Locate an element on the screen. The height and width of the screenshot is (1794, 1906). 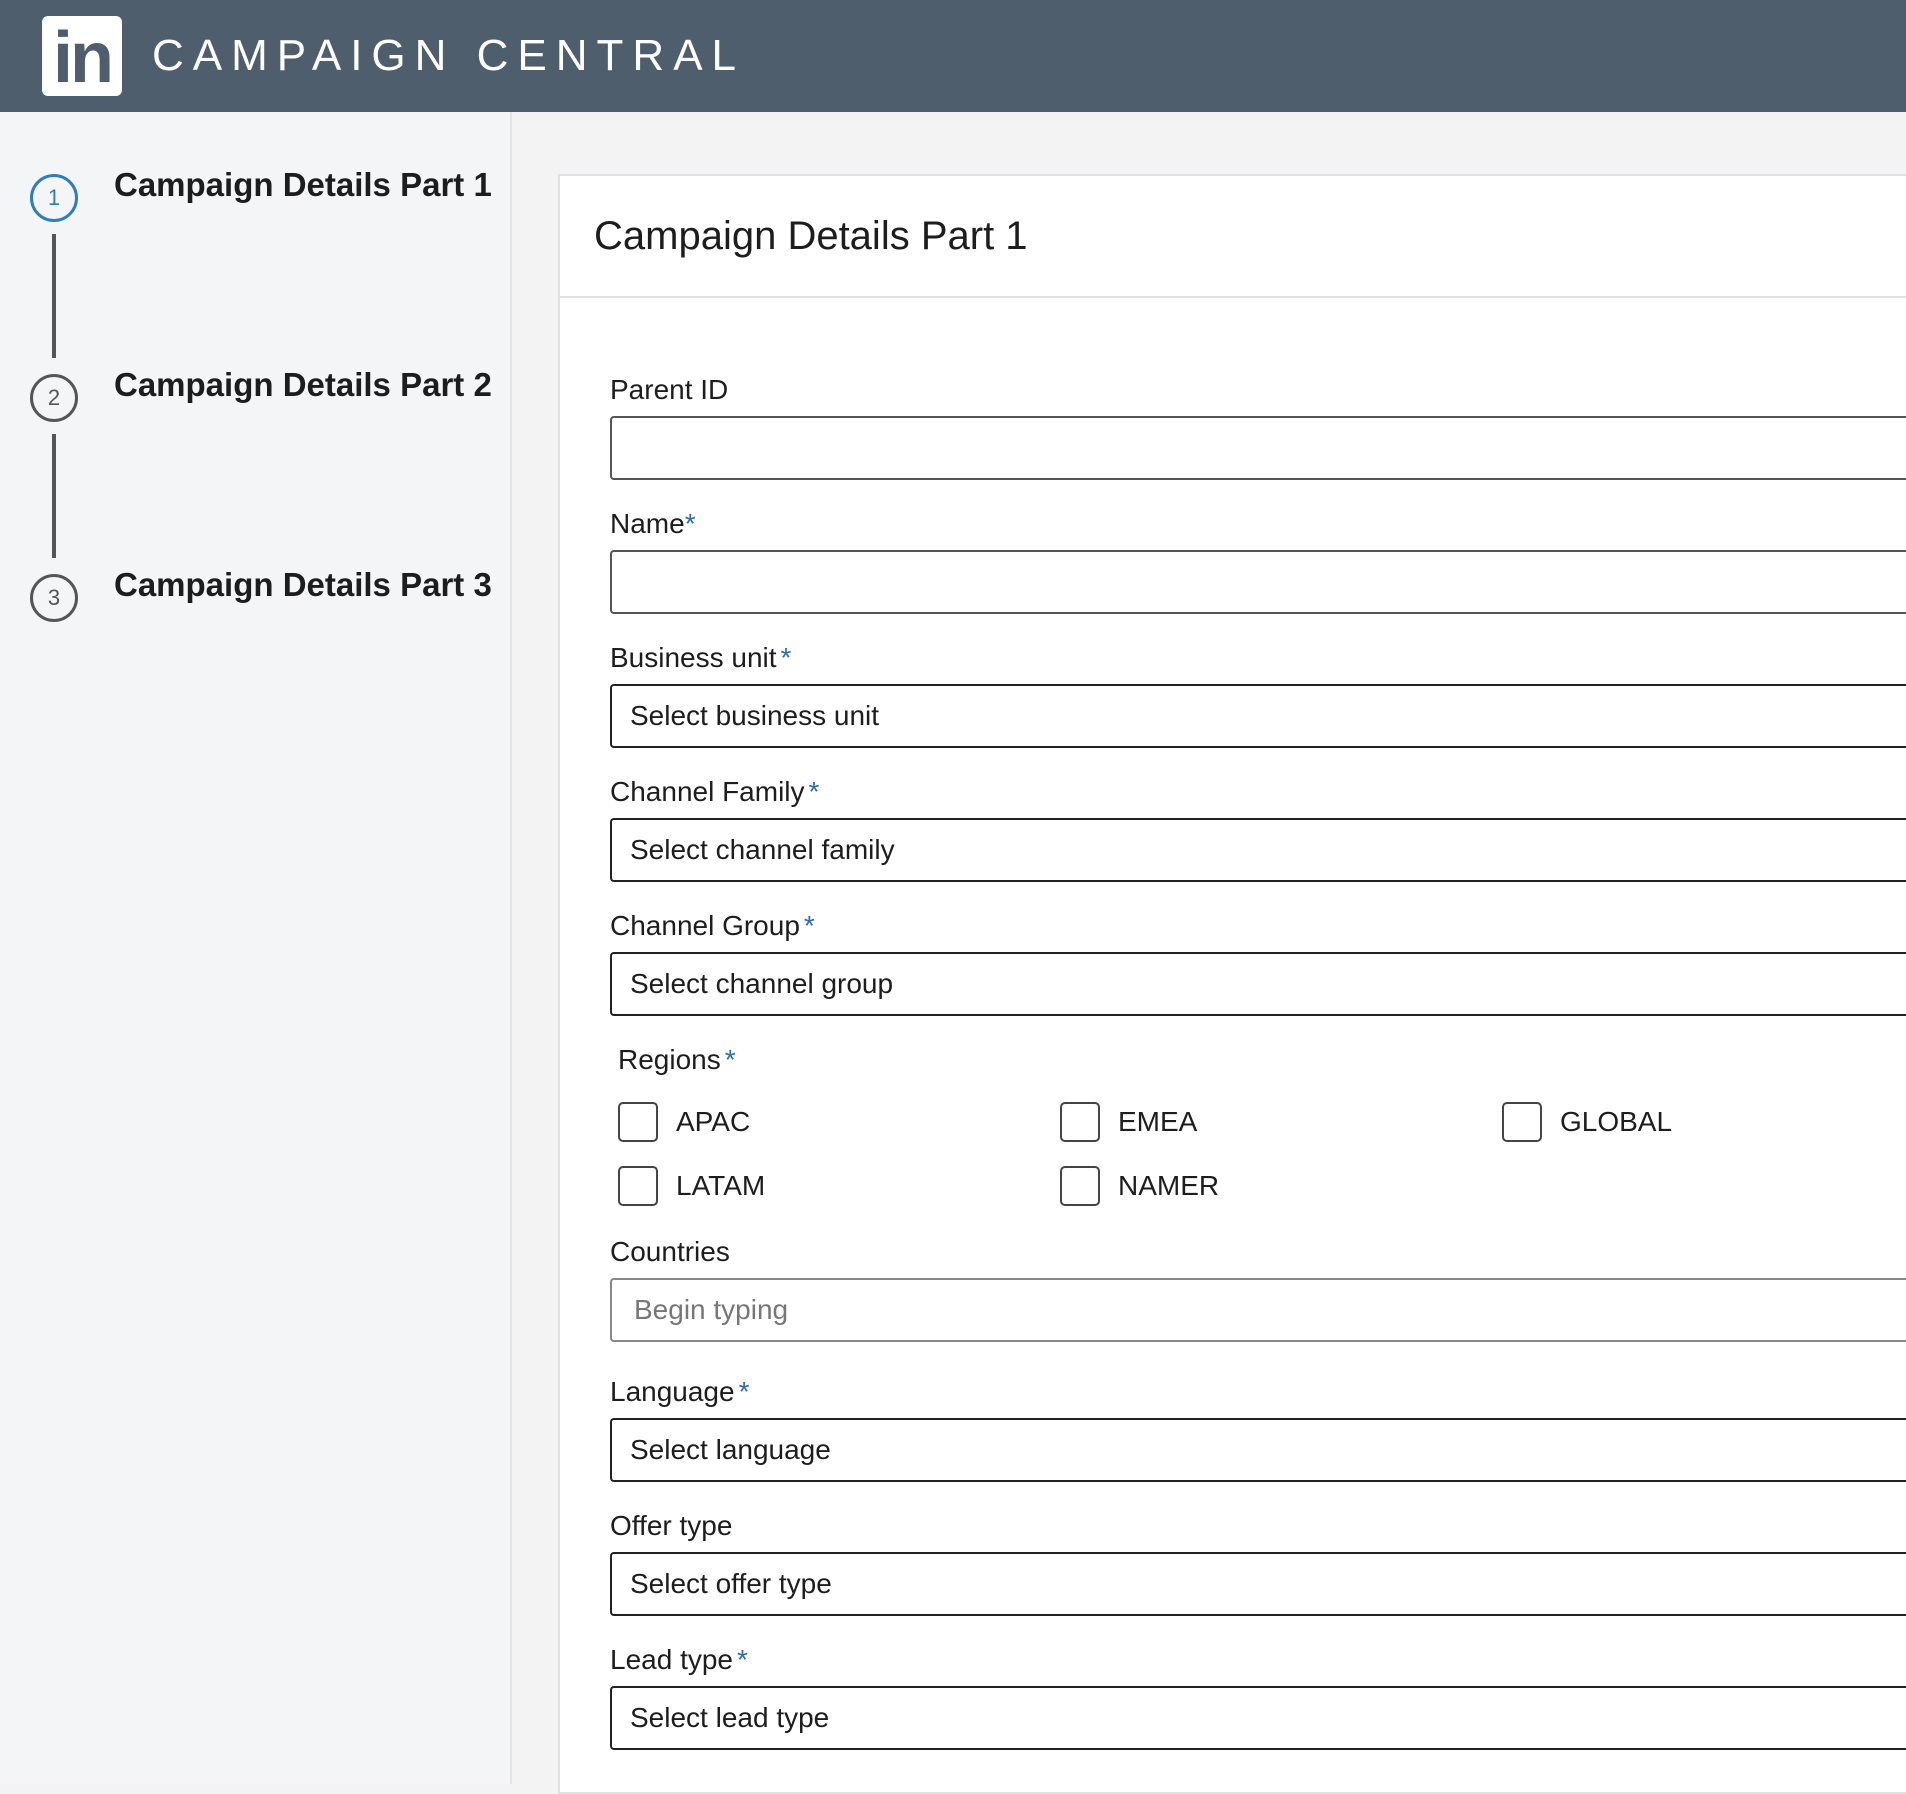
region-option-namer: NAMER is located at coordinates (1139, 1186).